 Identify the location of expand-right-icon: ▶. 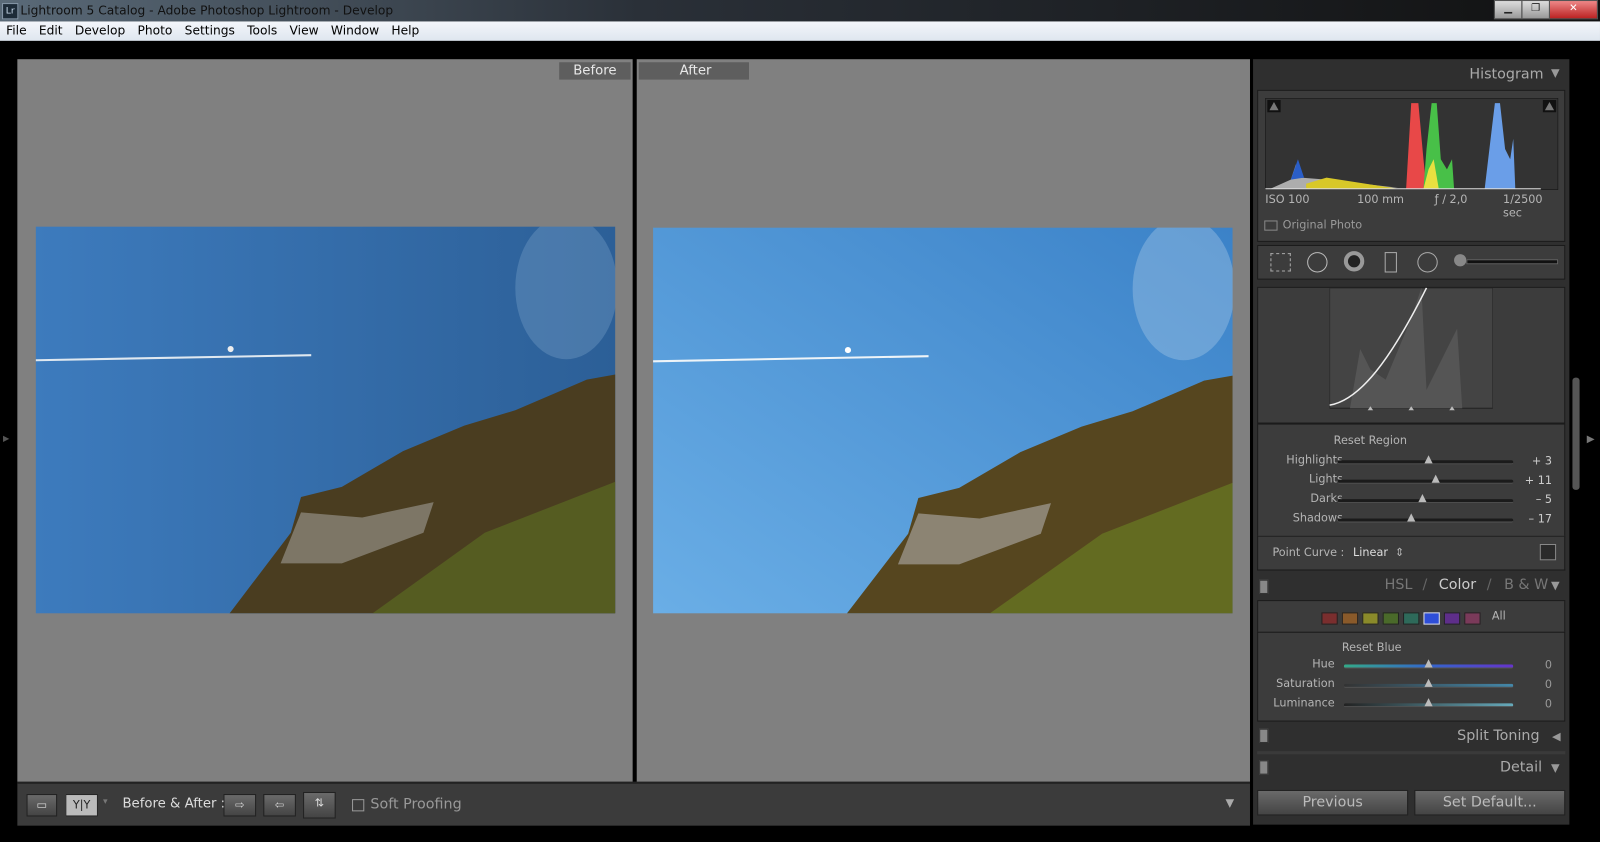
(1591, 439).